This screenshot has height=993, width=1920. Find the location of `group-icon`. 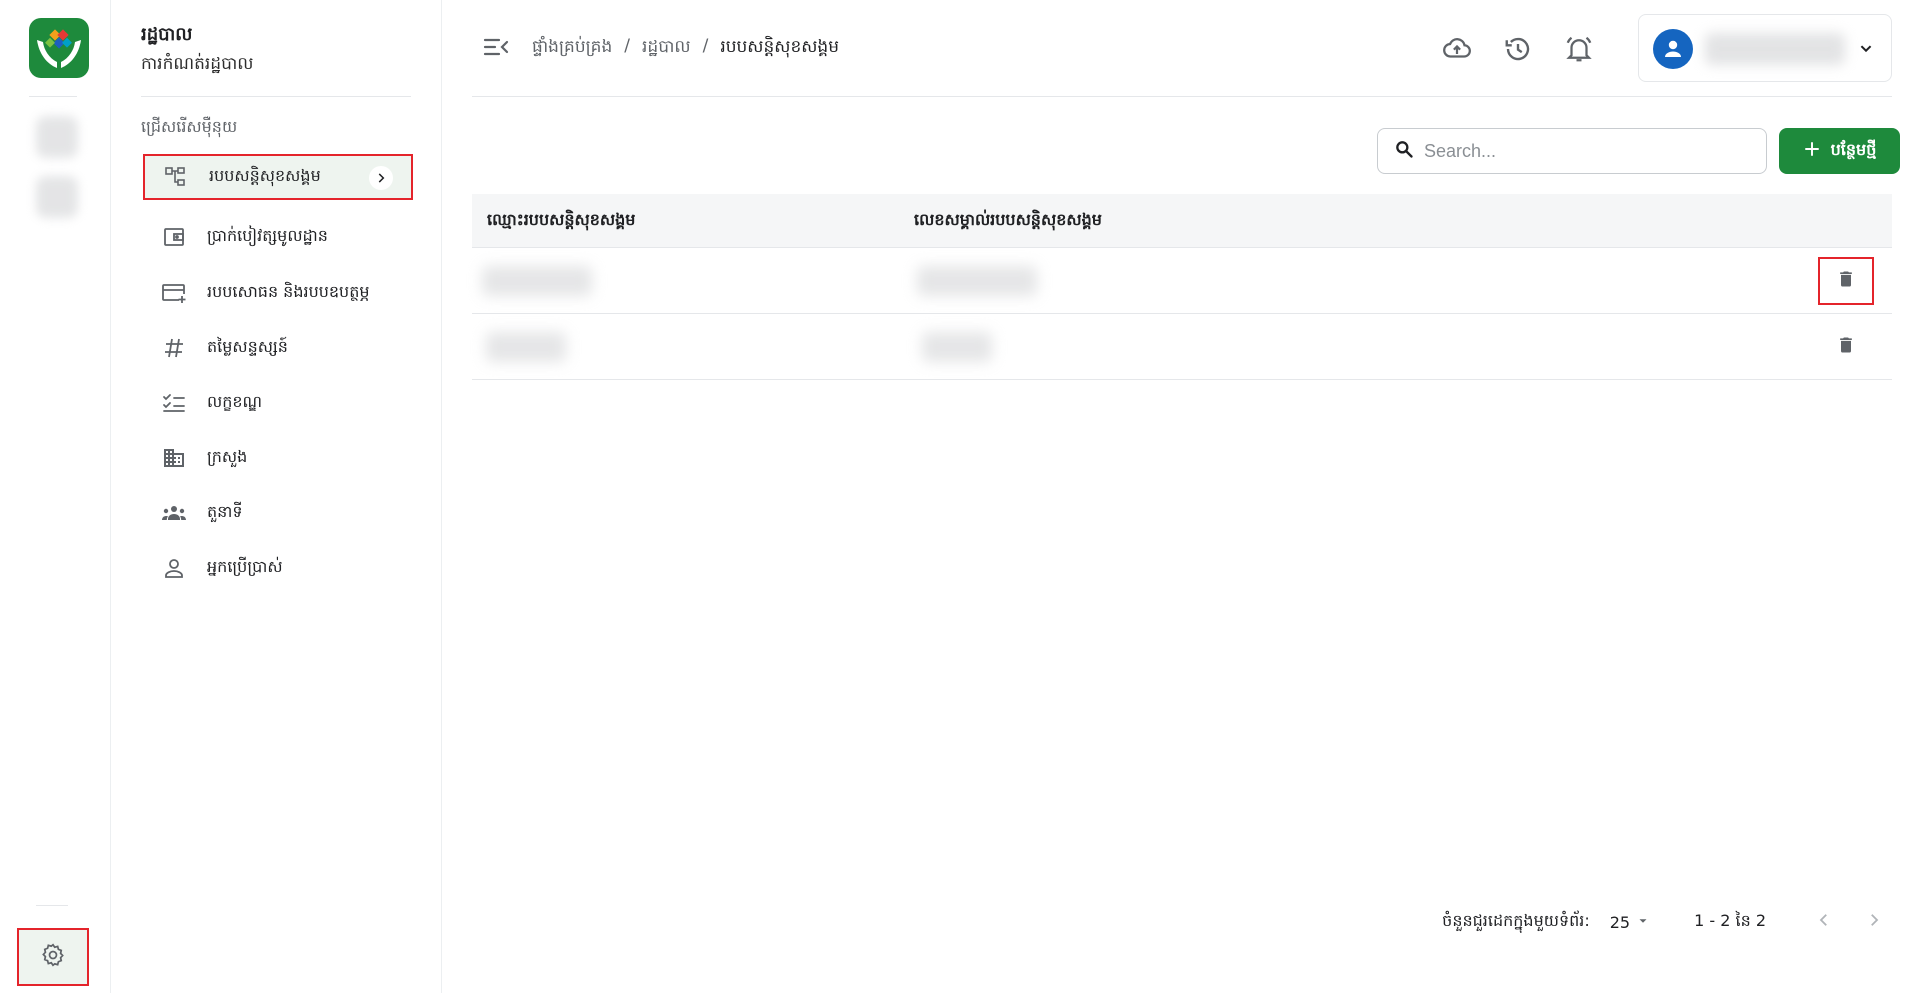

group-icon is located at coordinates (174, 513).